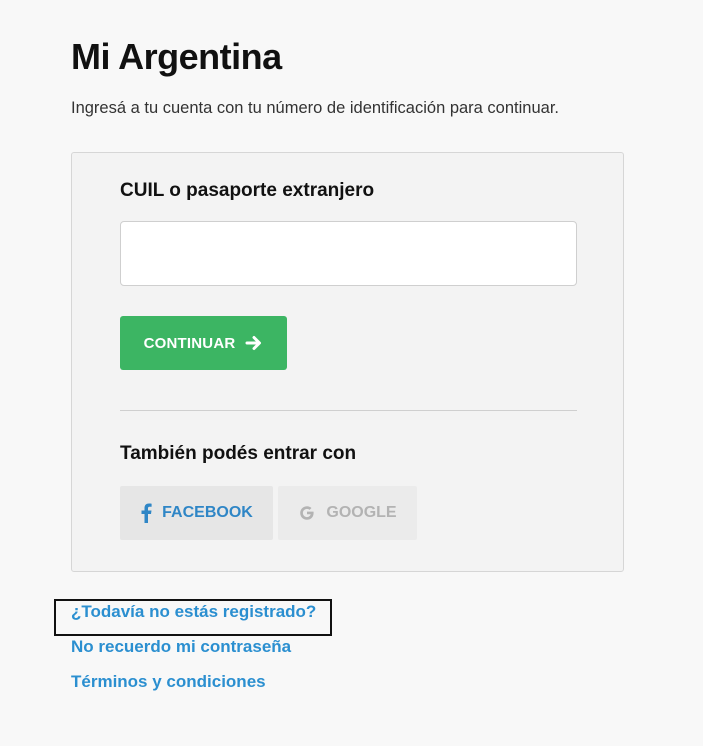 This screenshot has height=746, width=703. Describe the element at coordinates (193, 612) in the screenshot. I see `register-link: ¿Todavía no estás registrado?` at that location.